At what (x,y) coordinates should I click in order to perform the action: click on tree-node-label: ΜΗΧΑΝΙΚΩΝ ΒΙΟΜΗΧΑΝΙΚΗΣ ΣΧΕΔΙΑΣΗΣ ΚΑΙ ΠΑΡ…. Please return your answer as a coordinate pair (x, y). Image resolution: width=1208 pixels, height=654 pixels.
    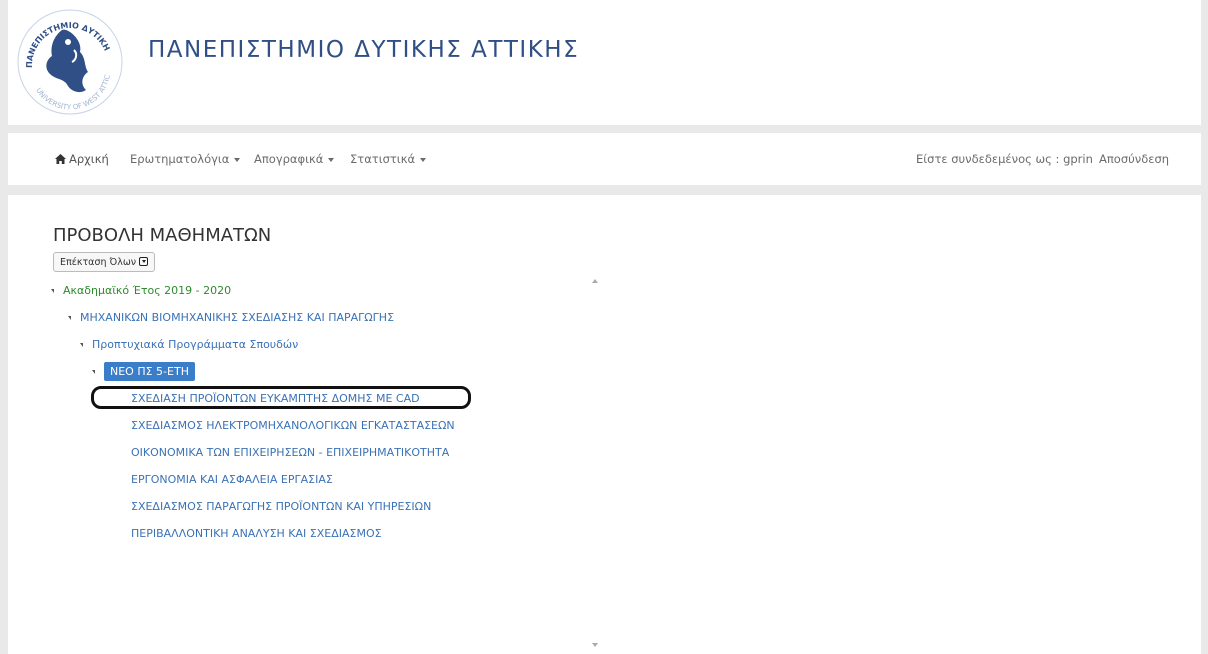
    Looking at the image, I should click on (237, 317).